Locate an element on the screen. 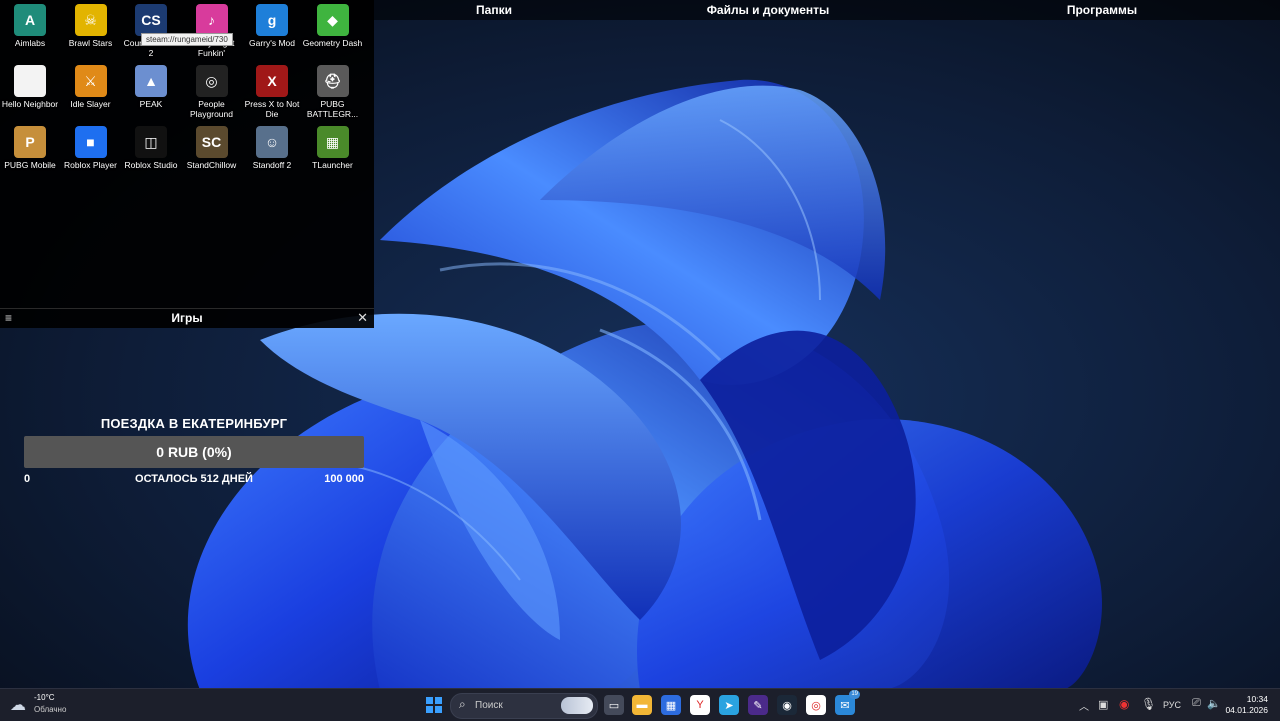 Image resolution: width=1280 pixels, height=721 pixels. game-label: Standoff 2 is located at coordinates (272, 165).